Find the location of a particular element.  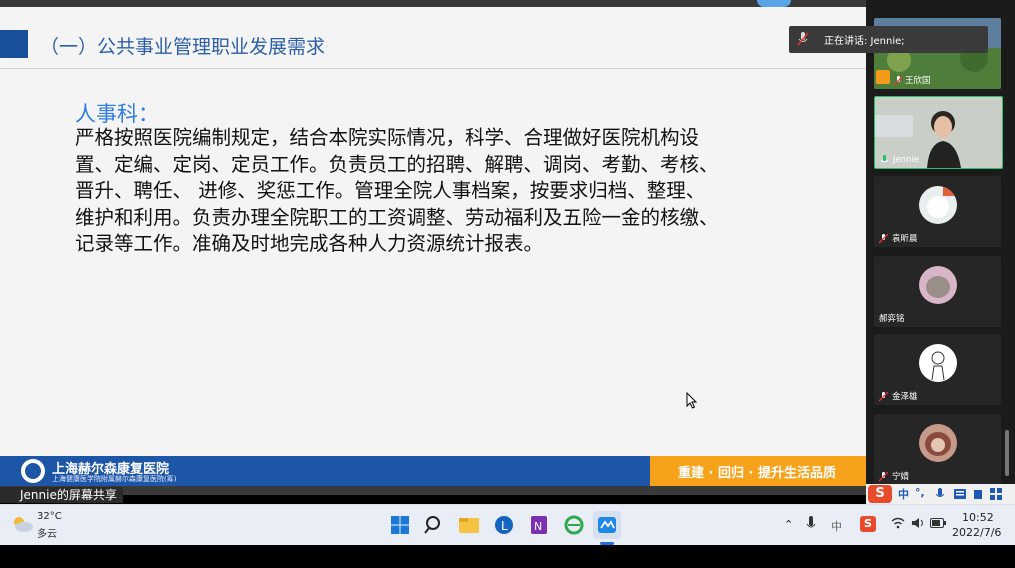

body-line: 严格按照医院编制规定，结合本院实际情况，科学、合理做好医院机构设 is located at coordinates (387, 137).